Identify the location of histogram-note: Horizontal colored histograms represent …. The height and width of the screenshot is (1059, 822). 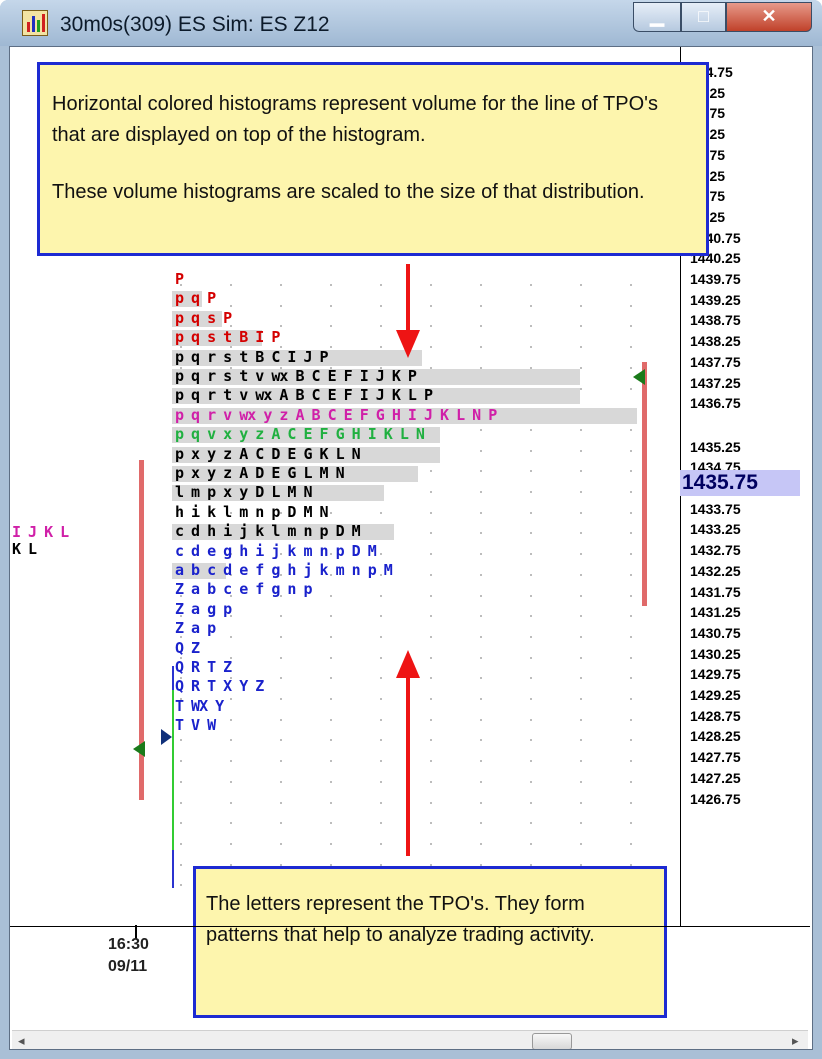
(373, 159).